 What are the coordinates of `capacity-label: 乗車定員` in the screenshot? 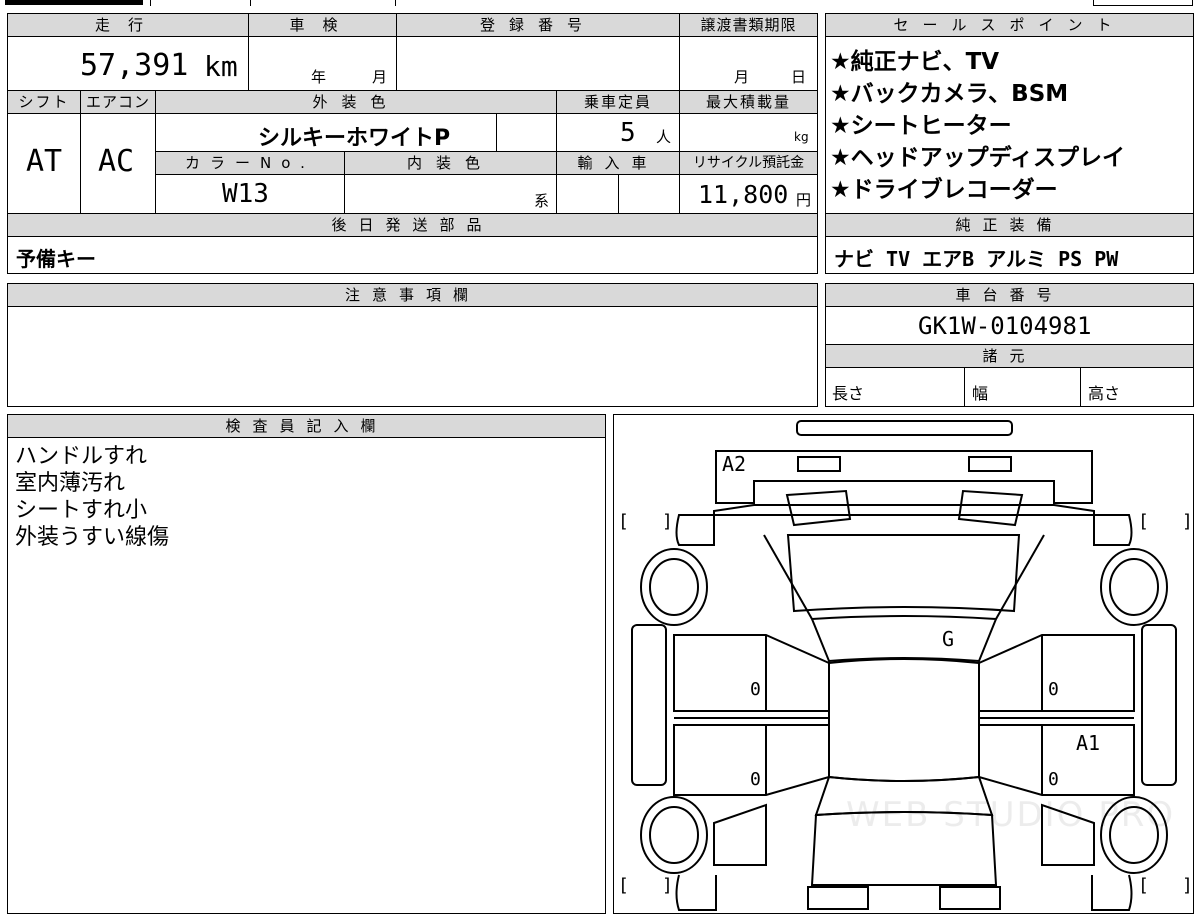 It's located at (618, 102).